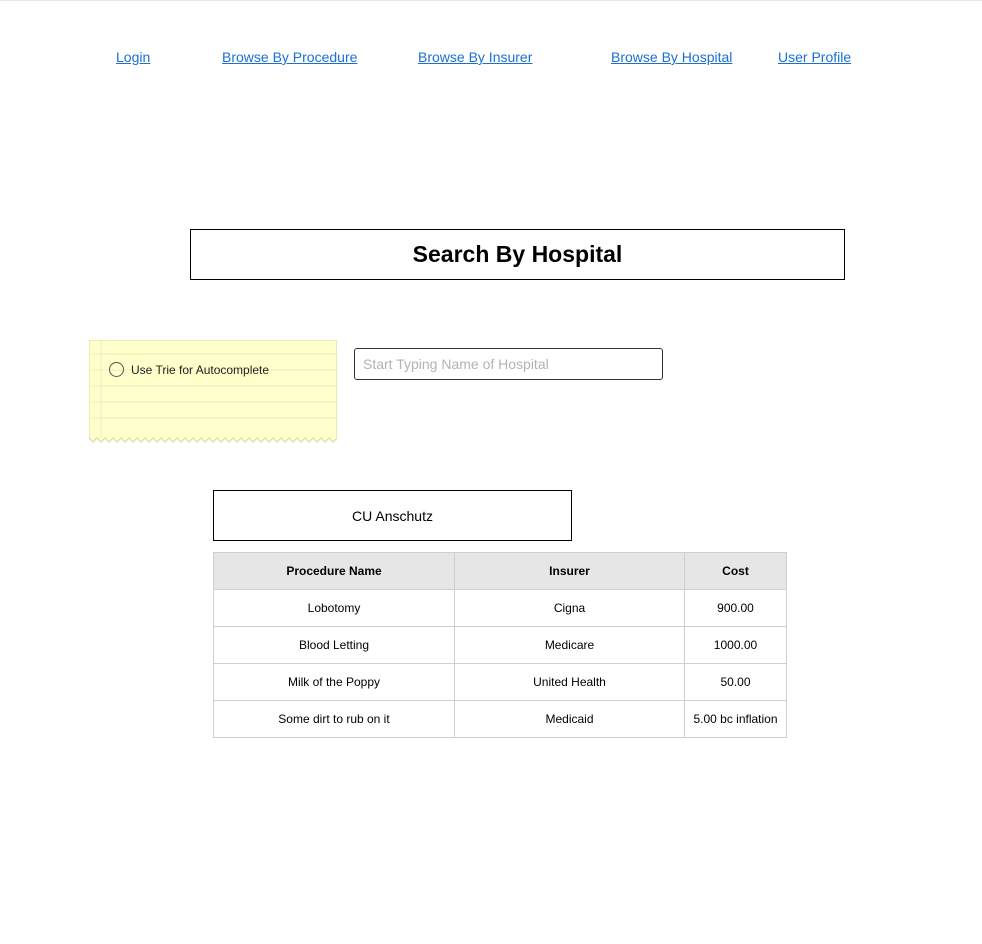 The width and height of the screenshot is (982, 944). I want to click on nav-browse-procedure-link: Browse By Procedure, so click(289, 57).